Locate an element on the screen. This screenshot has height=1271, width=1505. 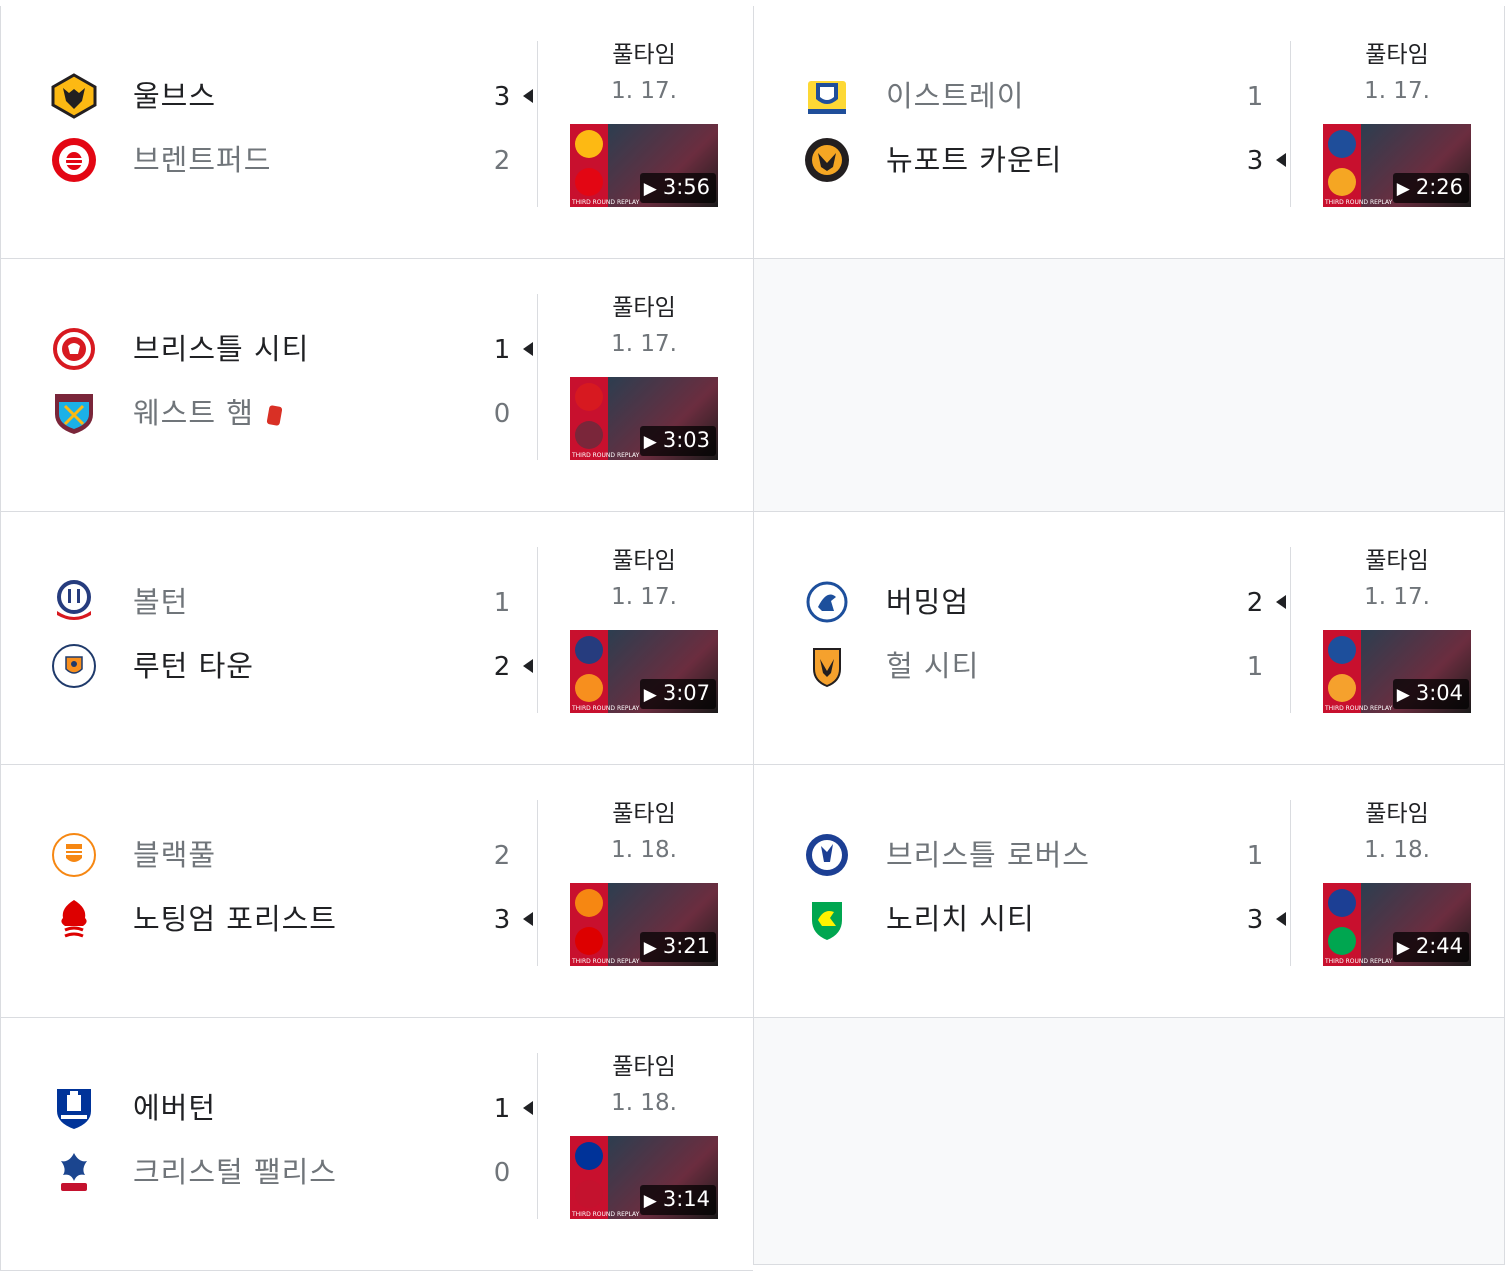
video-duration: 3:14 is located at coordinates (686, 1199).